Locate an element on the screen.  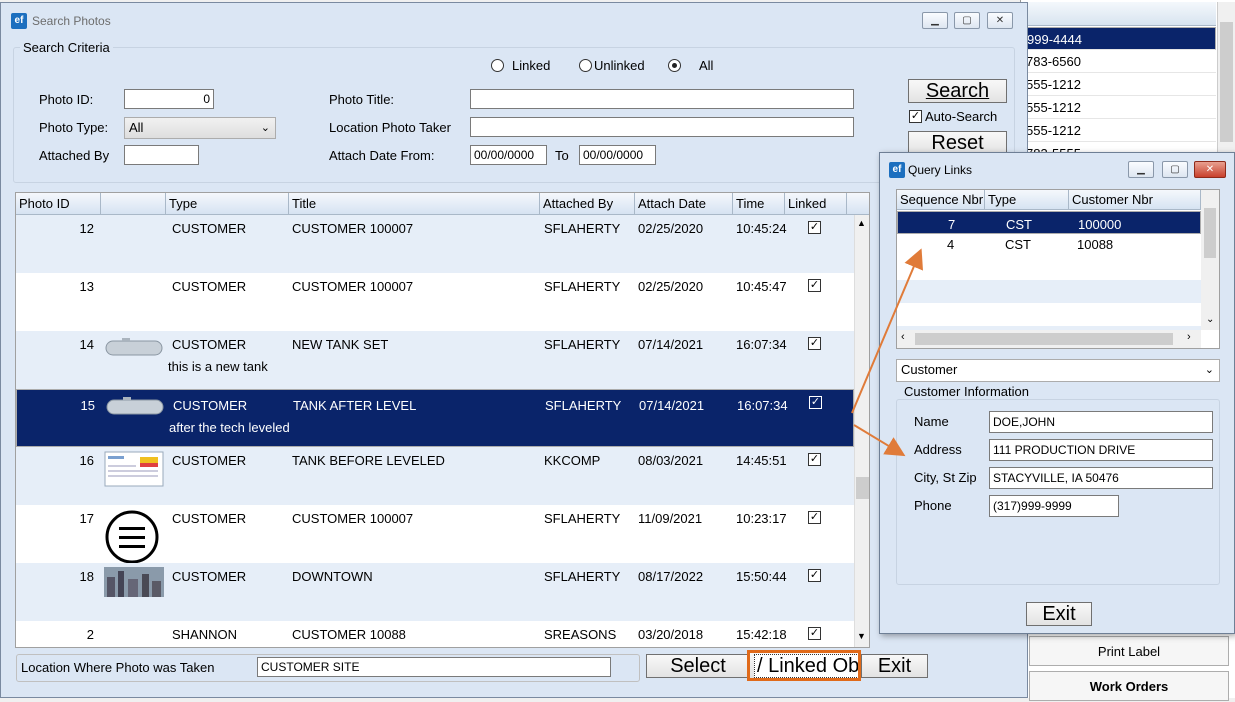
arrow-to-customer-info is located at coordinates (879, 440).